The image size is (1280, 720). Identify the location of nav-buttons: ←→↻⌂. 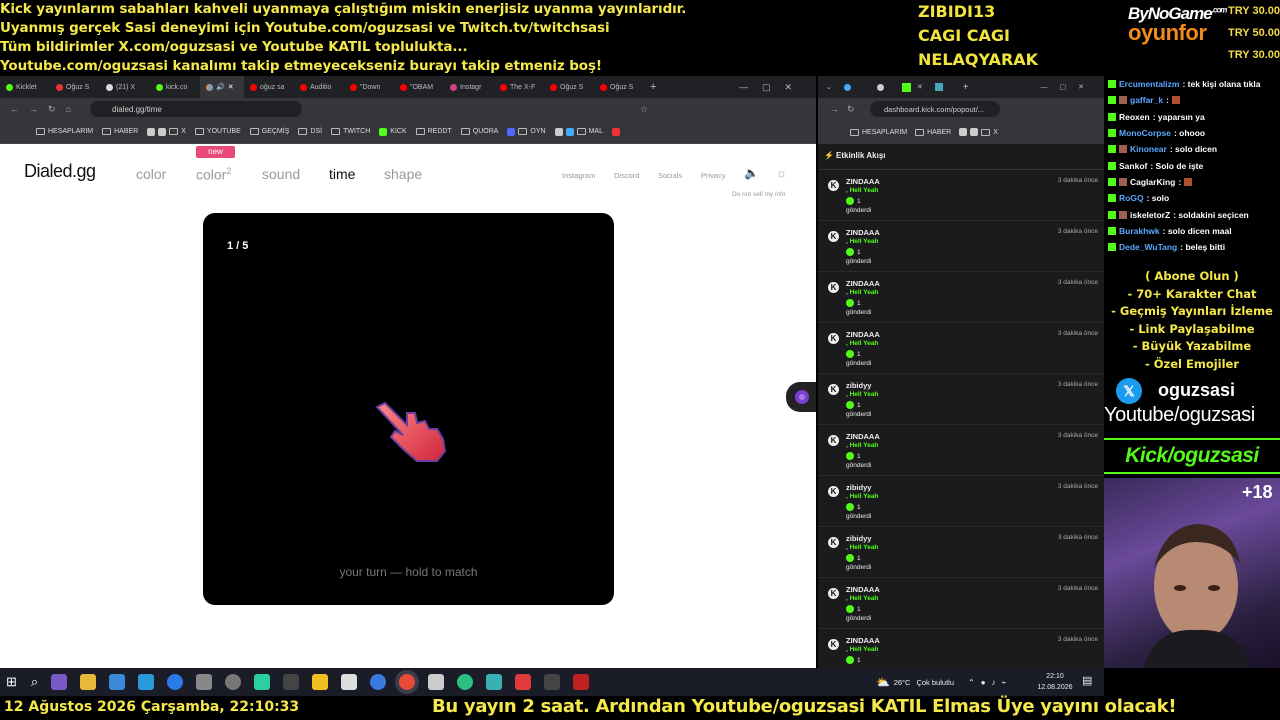
(45, 109).